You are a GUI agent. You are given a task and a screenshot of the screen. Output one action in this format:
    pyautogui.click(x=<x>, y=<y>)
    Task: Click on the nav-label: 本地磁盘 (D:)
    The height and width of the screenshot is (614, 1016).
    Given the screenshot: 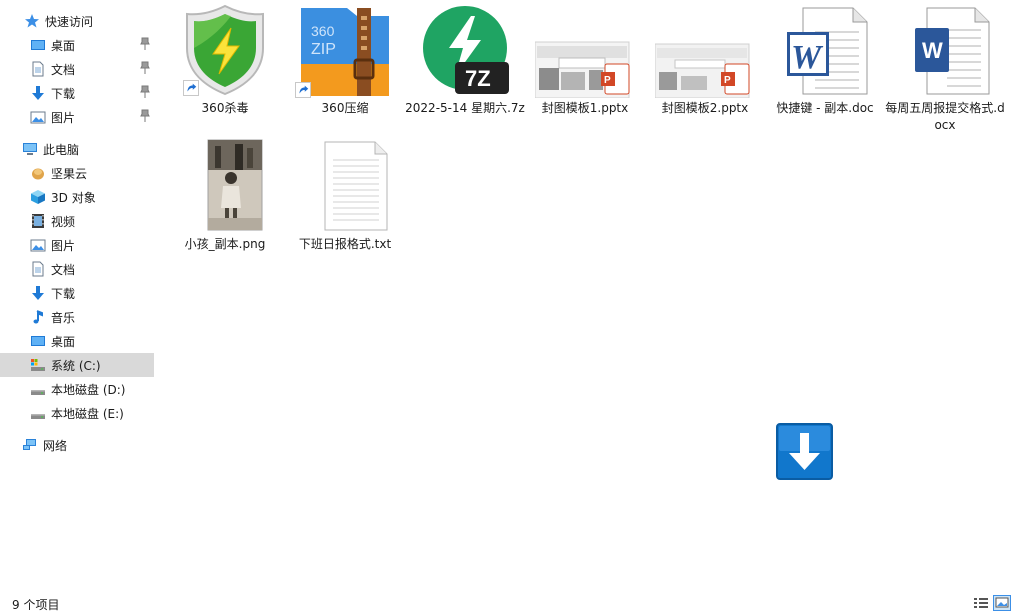 What is the action you would take?
    pyautogui.click(x=88, y=389)
    